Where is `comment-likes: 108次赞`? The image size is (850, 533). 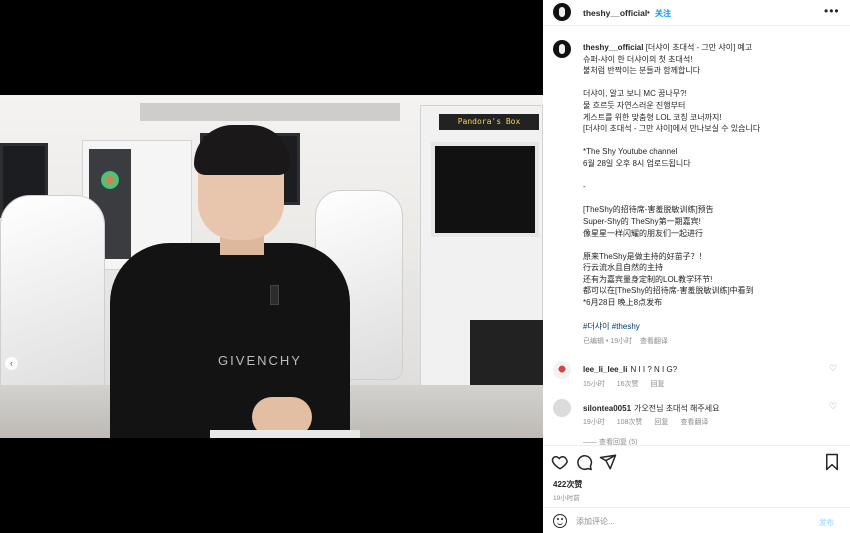 comment-likes: 108次赞 is located at coordinates (630, 422).